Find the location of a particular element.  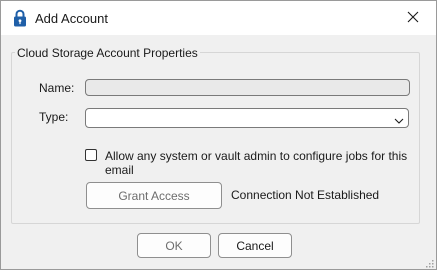

name-field is located at coordinates (247, 87).